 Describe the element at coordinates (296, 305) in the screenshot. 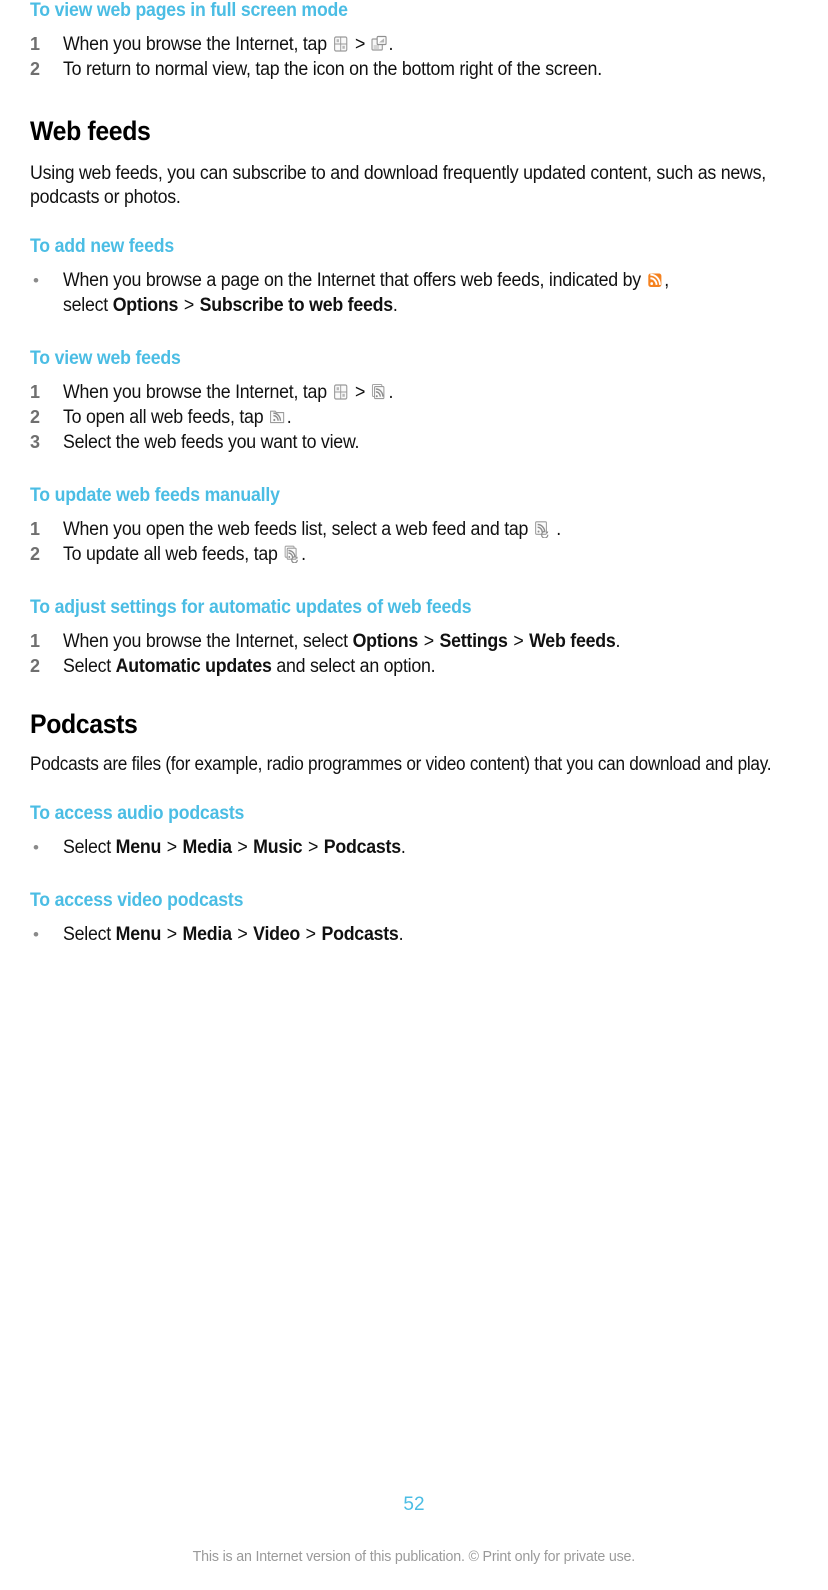

I see `add-bold-subscribe: Subscribe to web feeds` at that location.